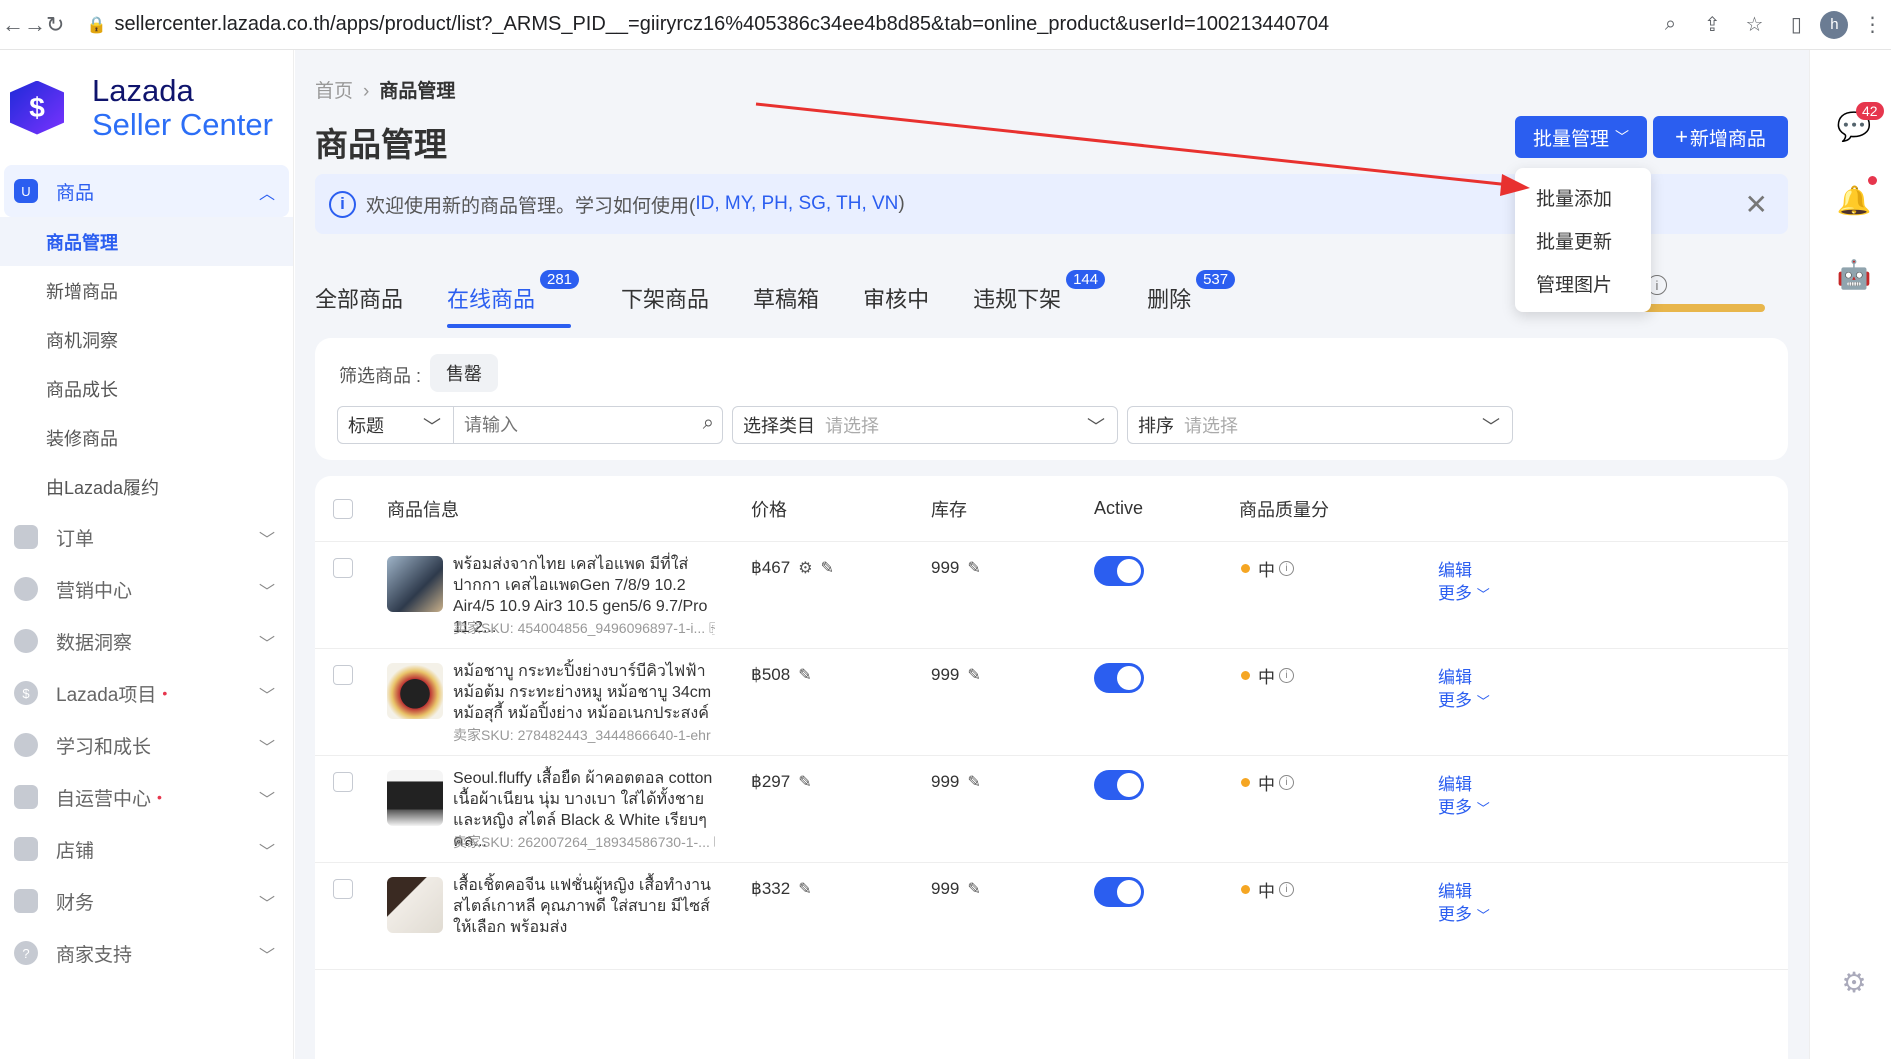 The image size is (1891, 1059). Describe the element at coordinates (146, 589) in the screenshot. I see `sidebar-item-marketing: 营销中心 ﹀` at that location.